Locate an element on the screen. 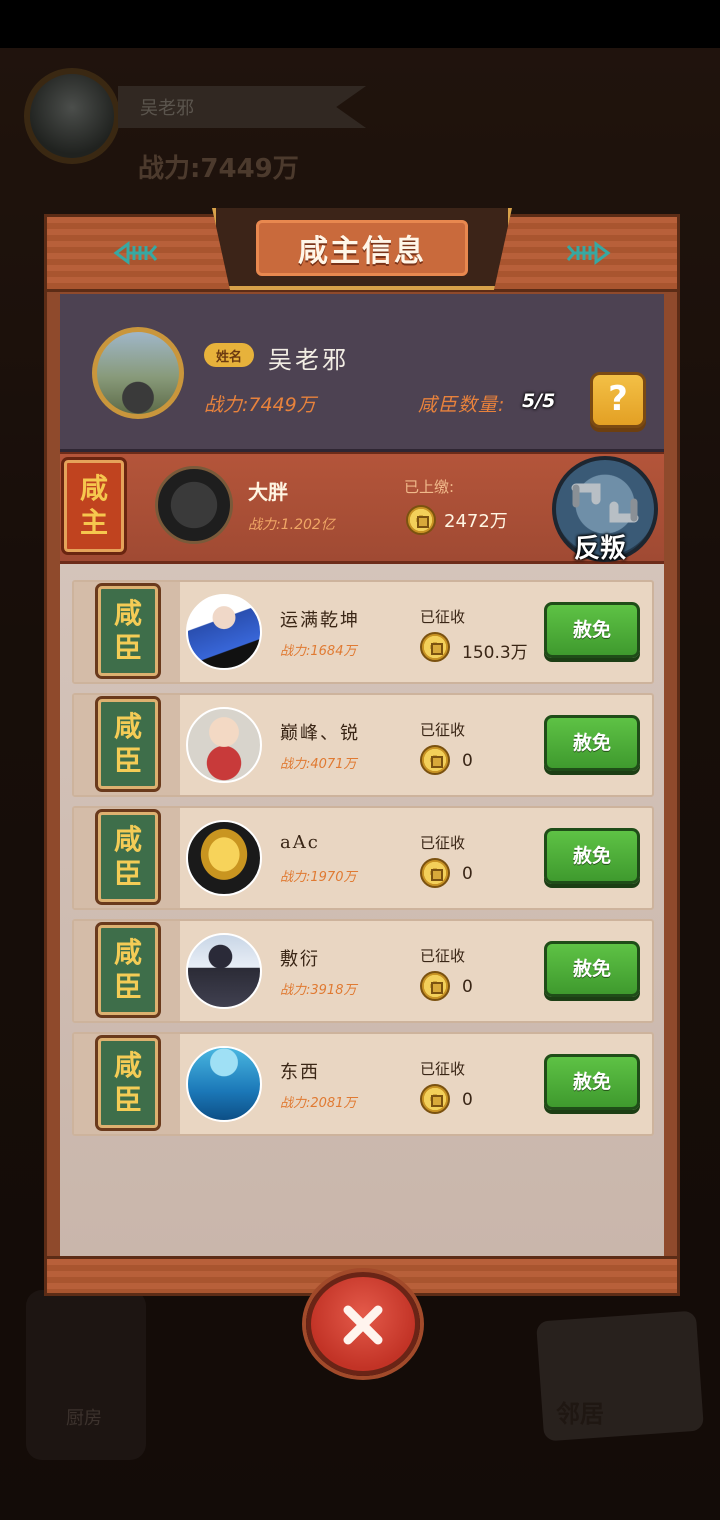 This screenshot has width=720, height=1520. master-role-tag: 咸 主 is located at coordinates (94, 506).